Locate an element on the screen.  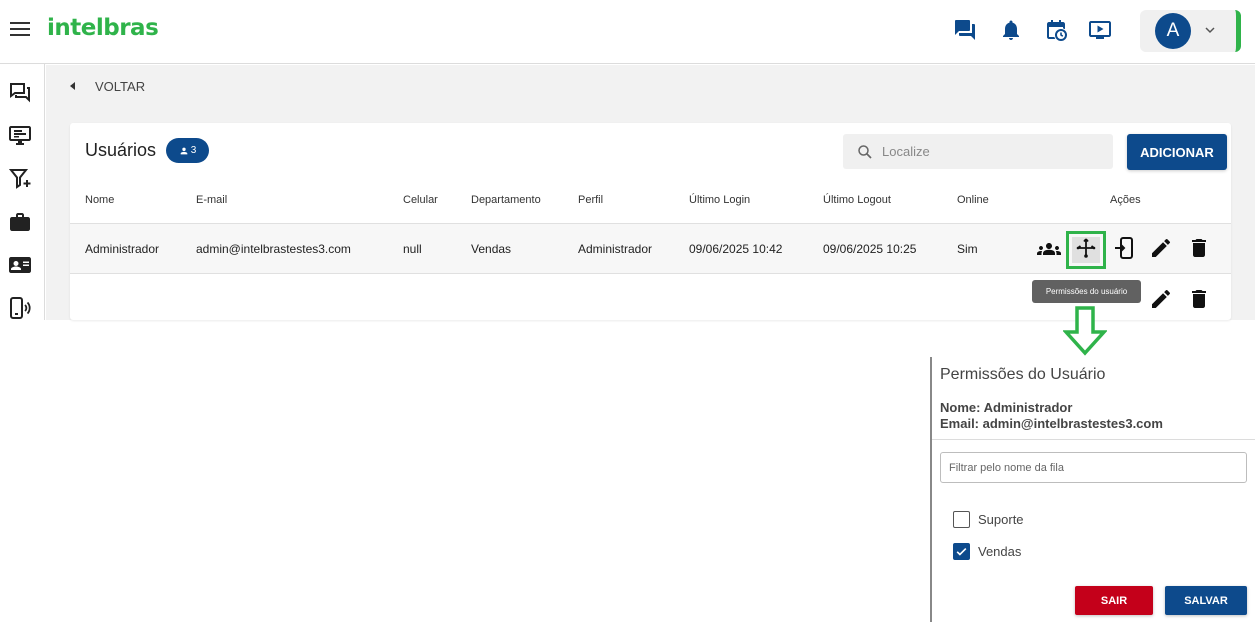
cell-perfil: Administrador is located at coordinates (615, 249).